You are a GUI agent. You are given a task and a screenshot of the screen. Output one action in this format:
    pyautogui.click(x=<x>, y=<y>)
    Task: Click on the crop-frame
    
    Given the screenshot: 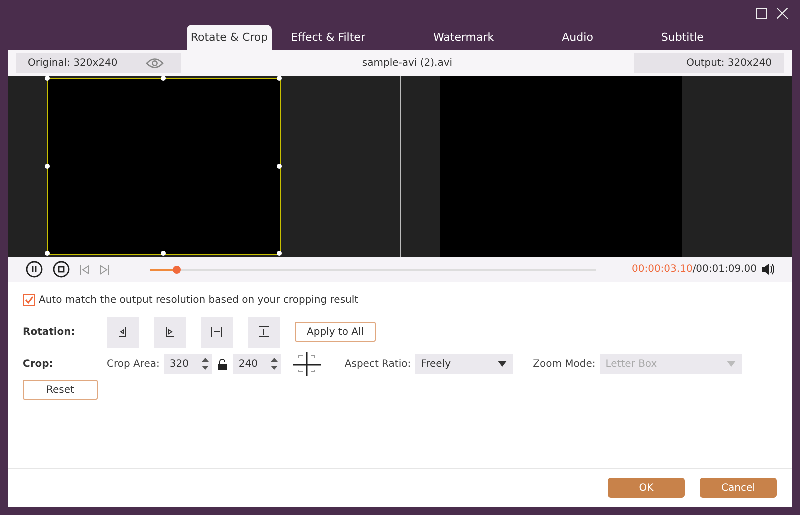 What is the action you would take?
    pyautogui.click(x=163, y=166)
    